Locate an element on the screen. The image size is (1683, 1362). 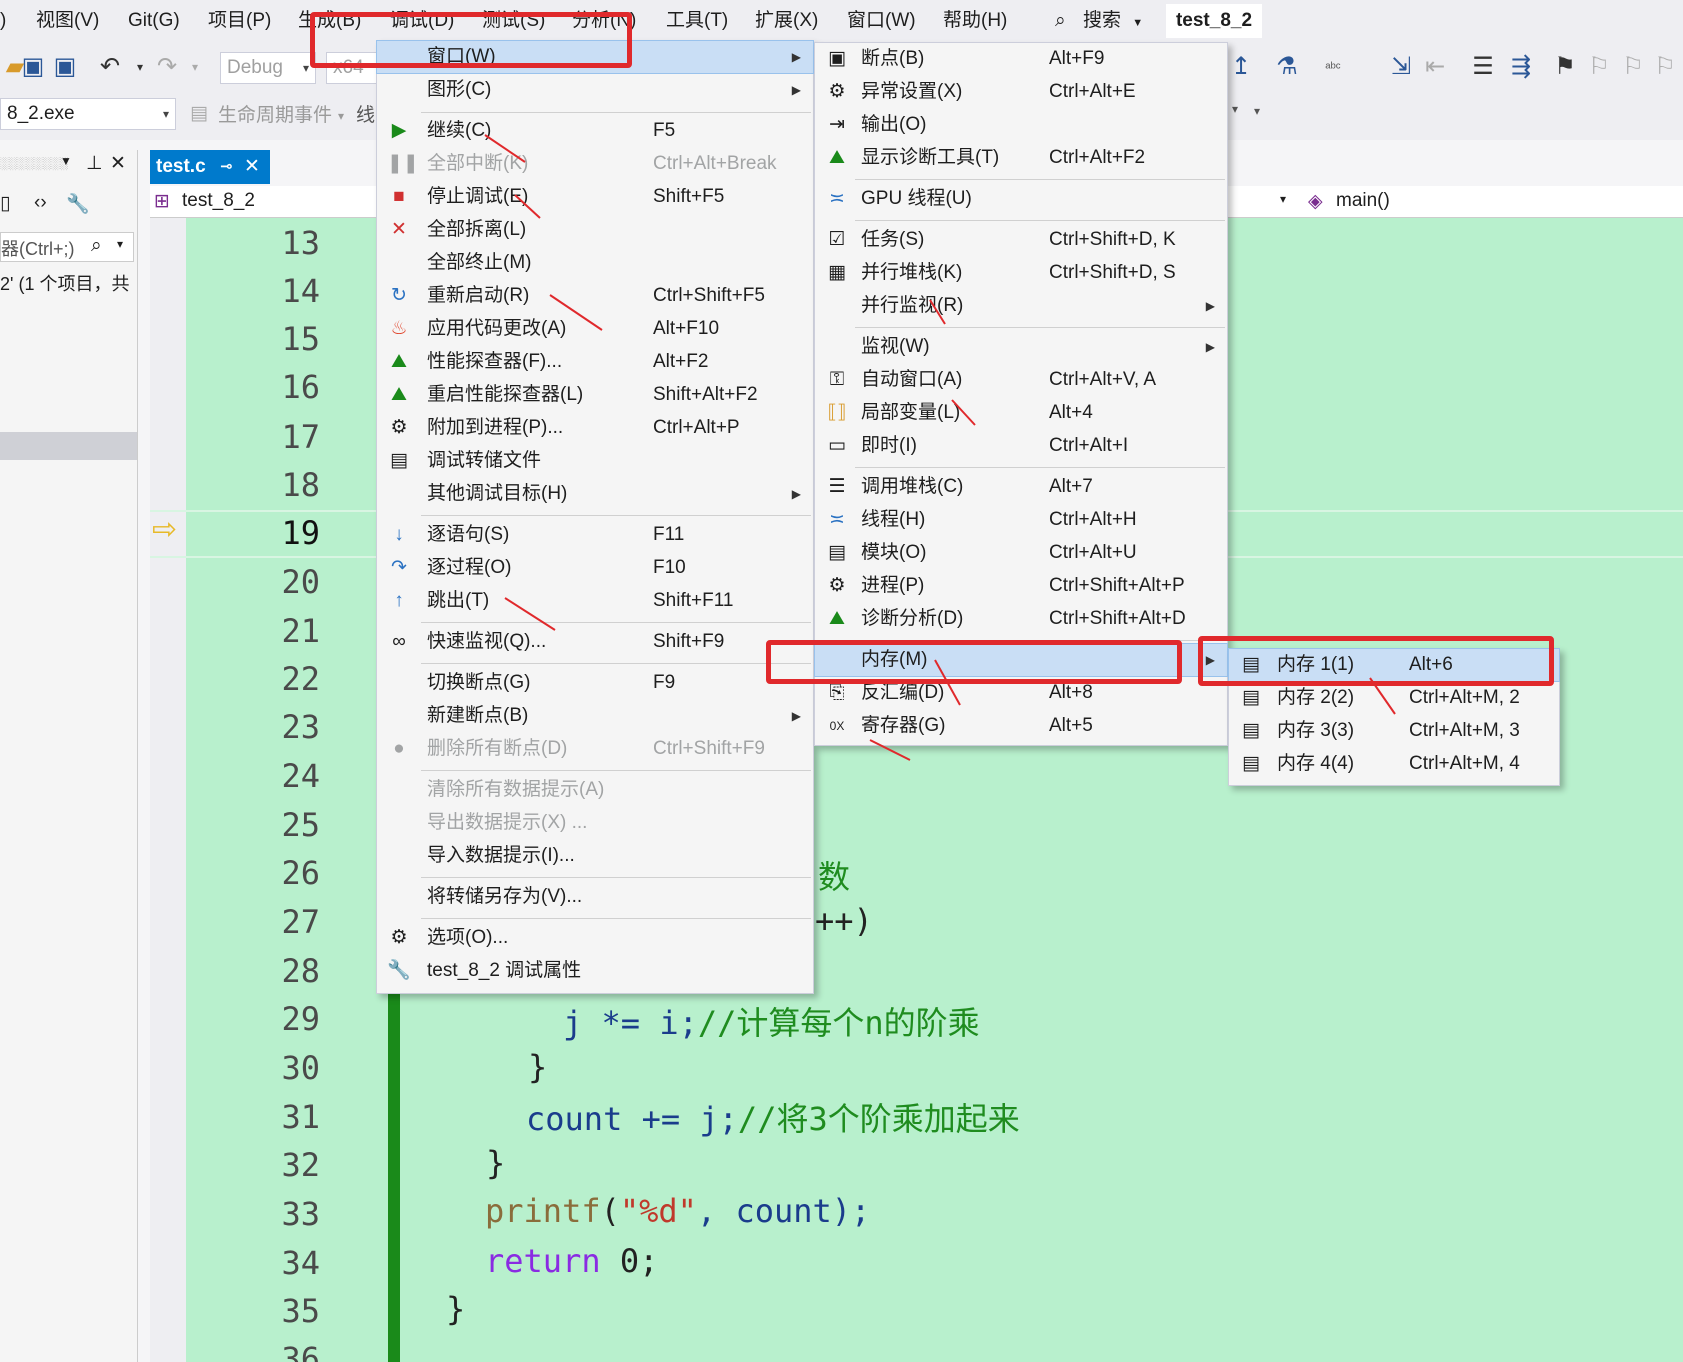
menu-item-toggle-breakpoint: 切换断点(G) F9 is located at coordinates (595, 683).